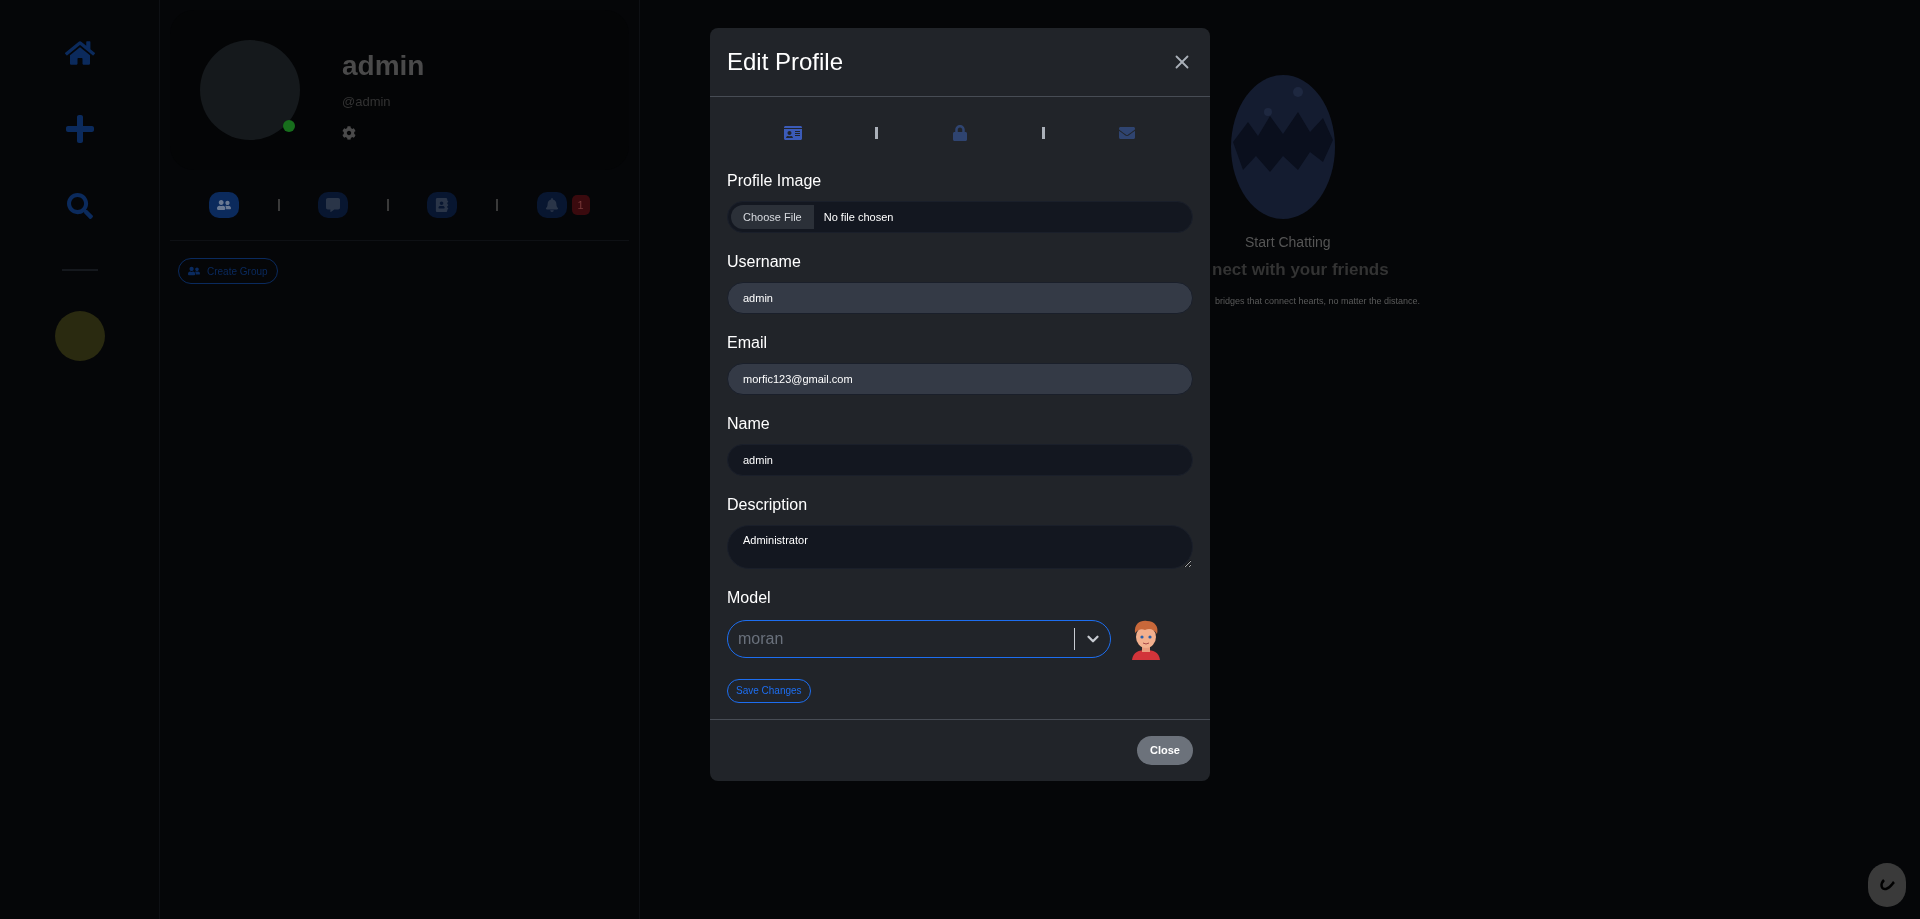 The image size is (1920, 919). I want to click on description-field: Administrator, so click(960, 547).